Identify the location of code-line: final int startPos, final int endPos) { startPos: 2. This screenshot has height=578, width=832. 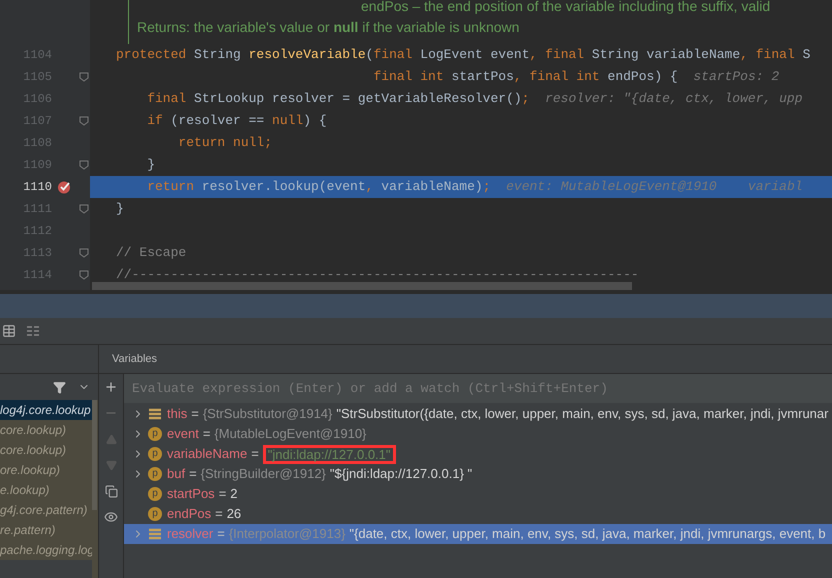
(576, 77).